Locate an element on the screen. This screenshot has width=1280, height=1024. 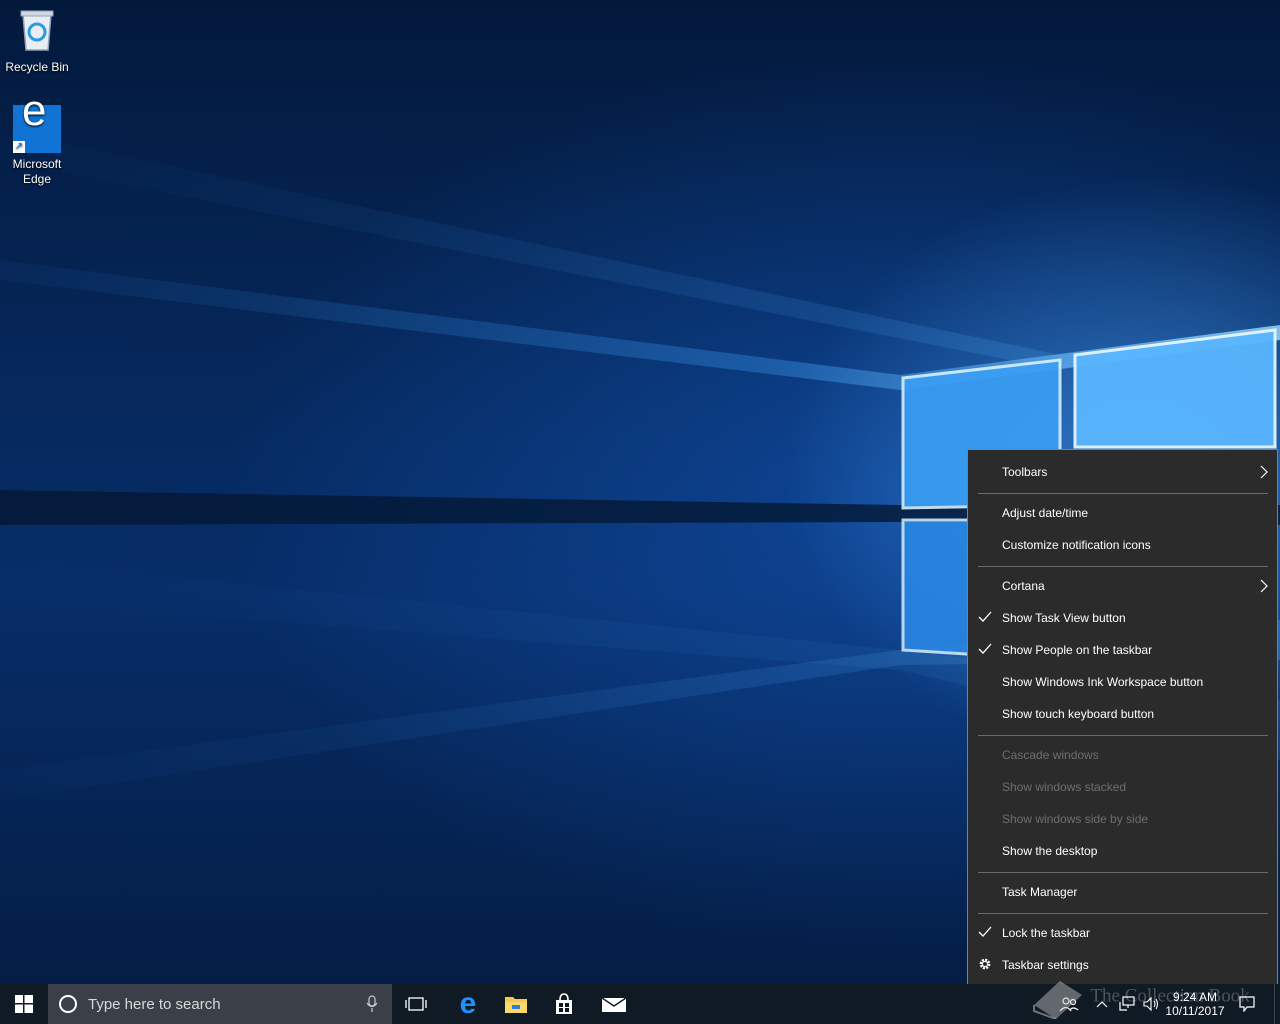
menu-item-show-task-view-button: Show Task View button is located at coordinates (1122, 618).